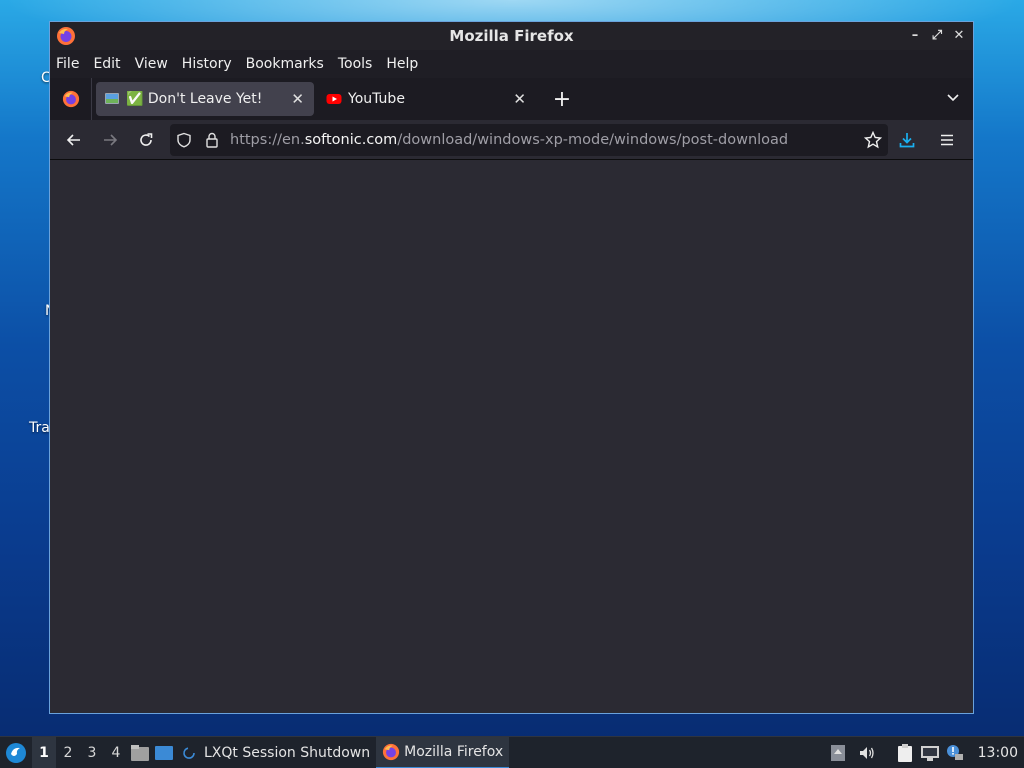 This screenshot has height=768, width=1024. I want to click on task-mozilla-firefox: Mozilla Firefox, so click(443, 752).